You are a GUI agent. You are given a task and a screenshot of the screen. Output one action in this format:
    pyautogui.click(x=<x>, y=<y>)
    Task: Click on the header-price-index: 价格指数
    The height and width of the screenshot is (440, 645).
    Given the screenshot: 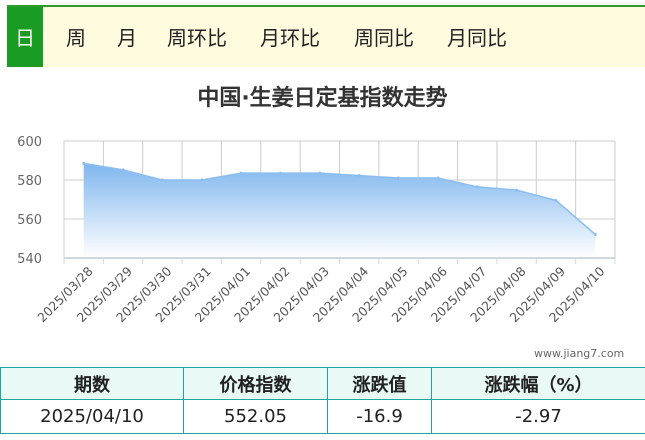 What is the action you would take?
    pyautogui.click(x=255, y=383)
    